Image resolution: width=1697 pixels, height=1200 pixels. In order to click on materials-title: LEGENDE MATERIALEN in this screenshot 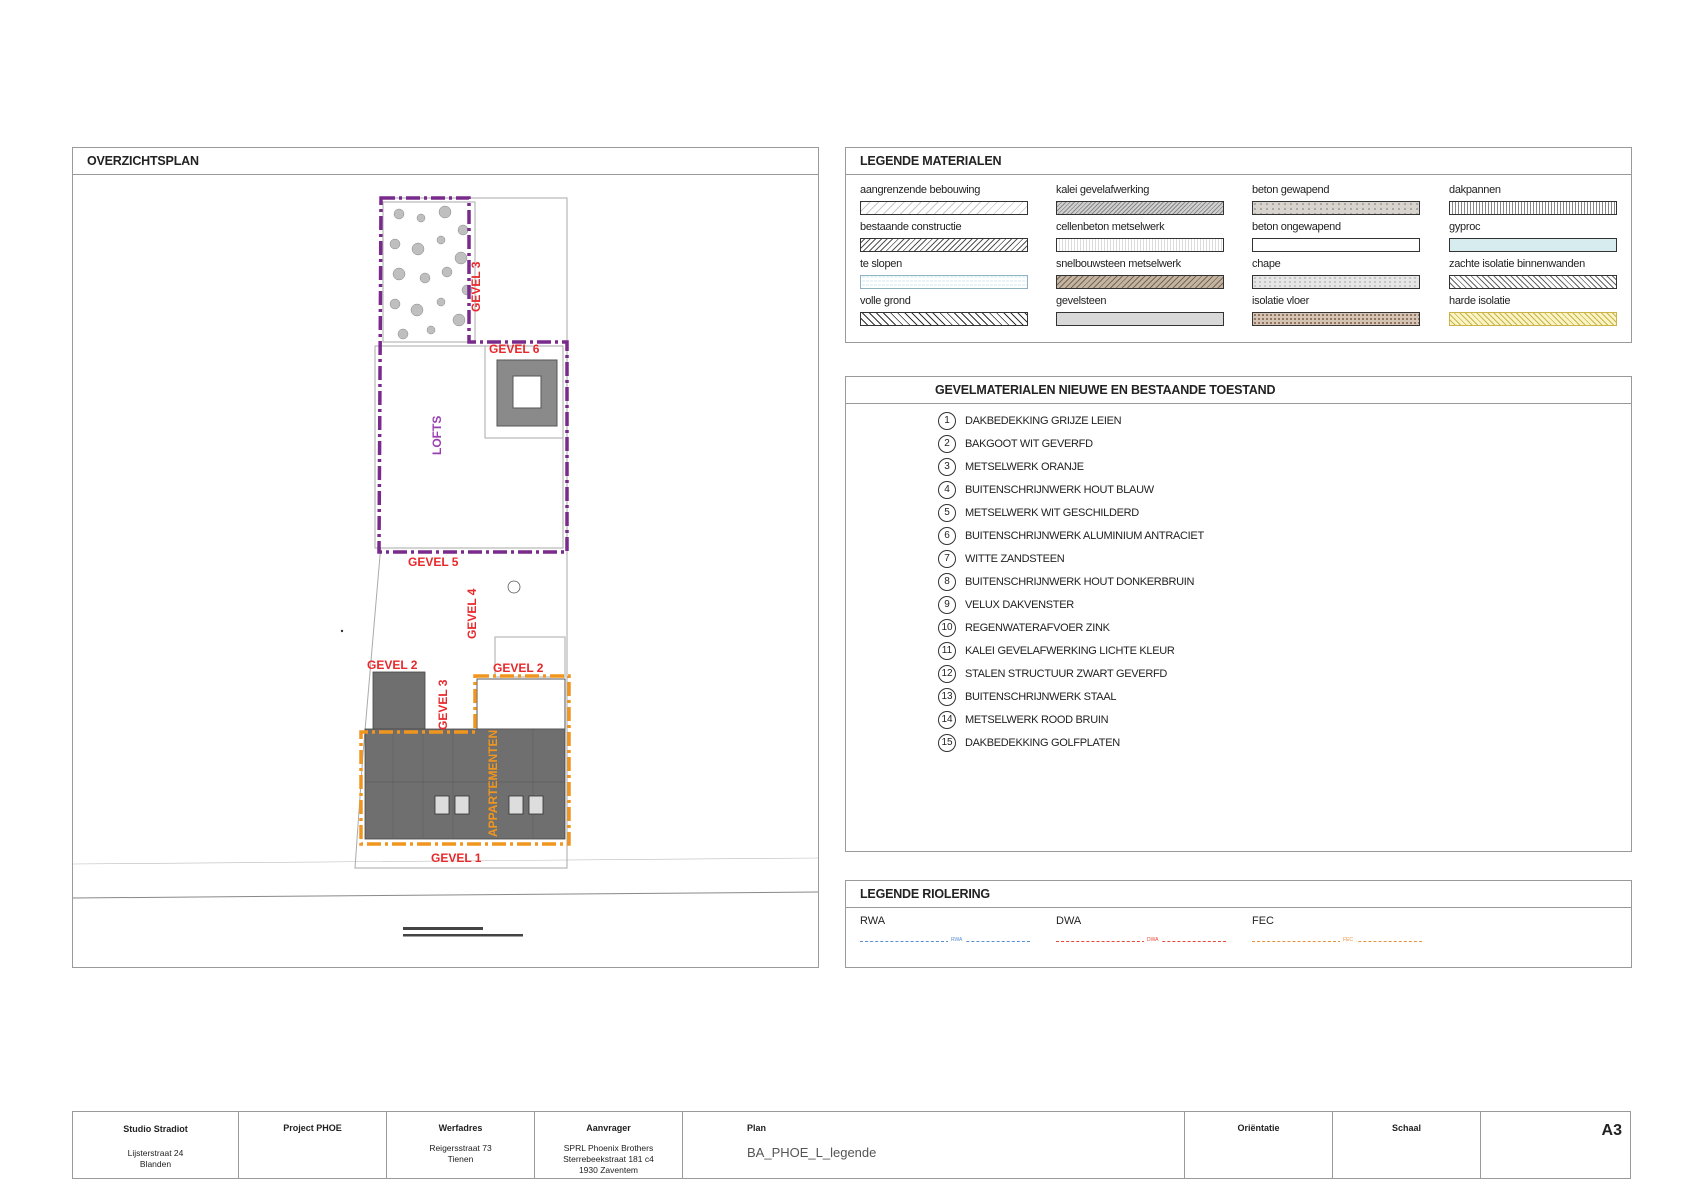, I will do `click(1238, 161)`.